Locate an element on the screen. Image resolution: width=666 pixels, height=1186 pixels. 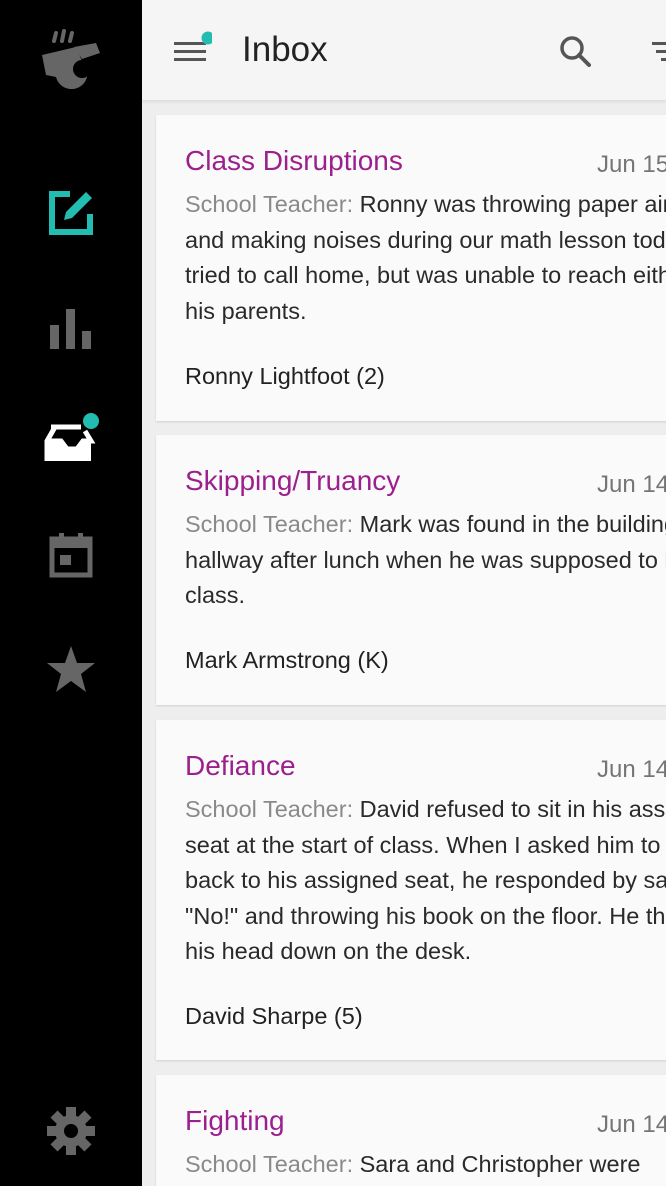
message-student: Ronny Lightfoot (2) is located at coordinates (285, 376).